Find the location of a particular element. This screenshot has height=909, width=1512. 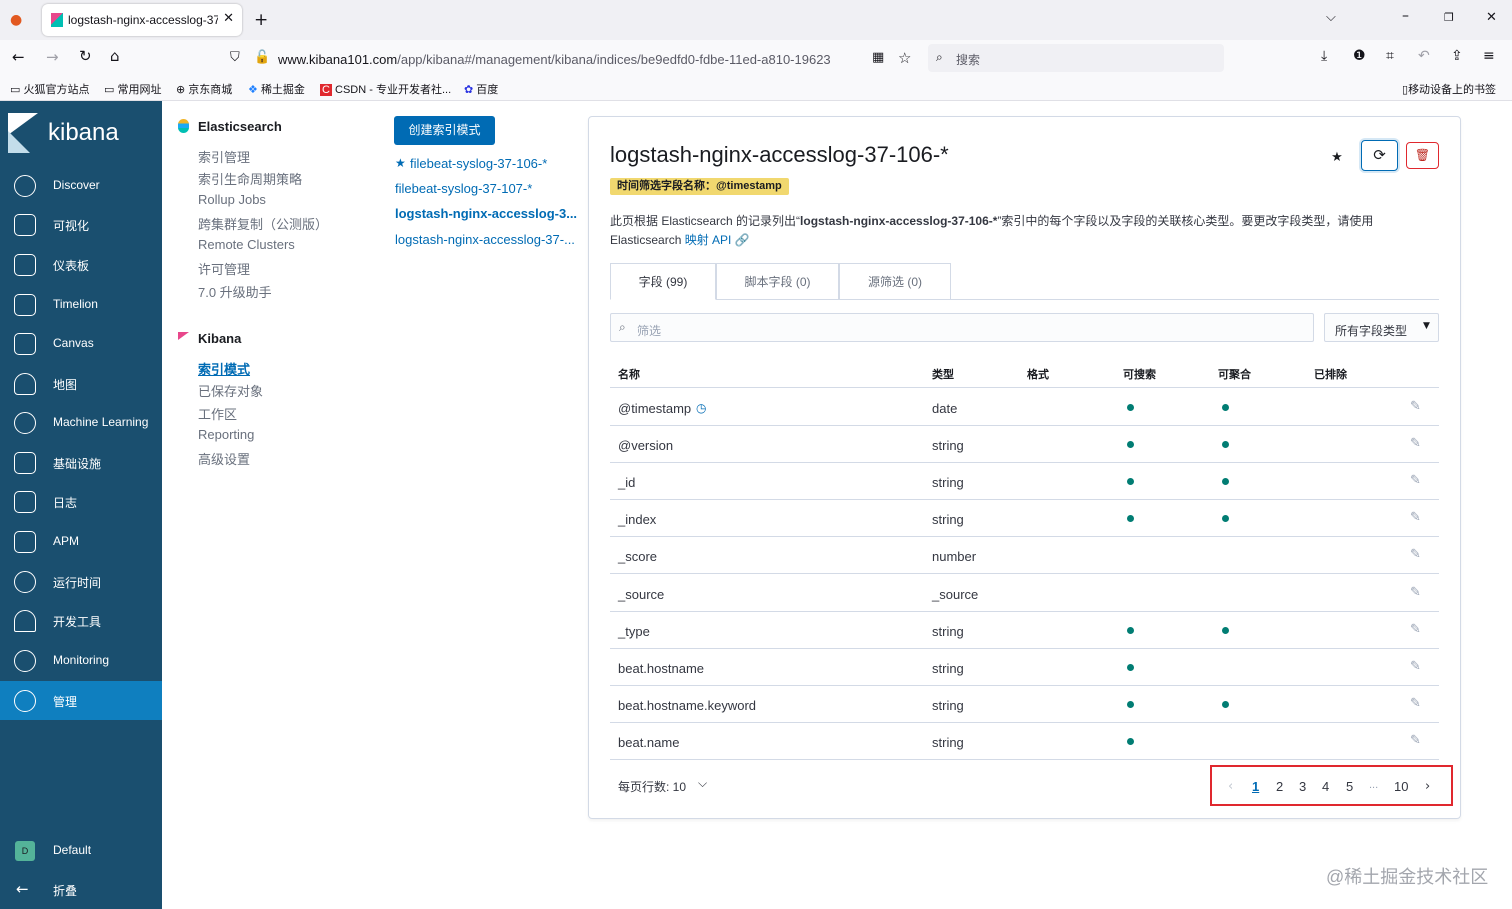

forward-icon: → is located at coordinates (52, 57).